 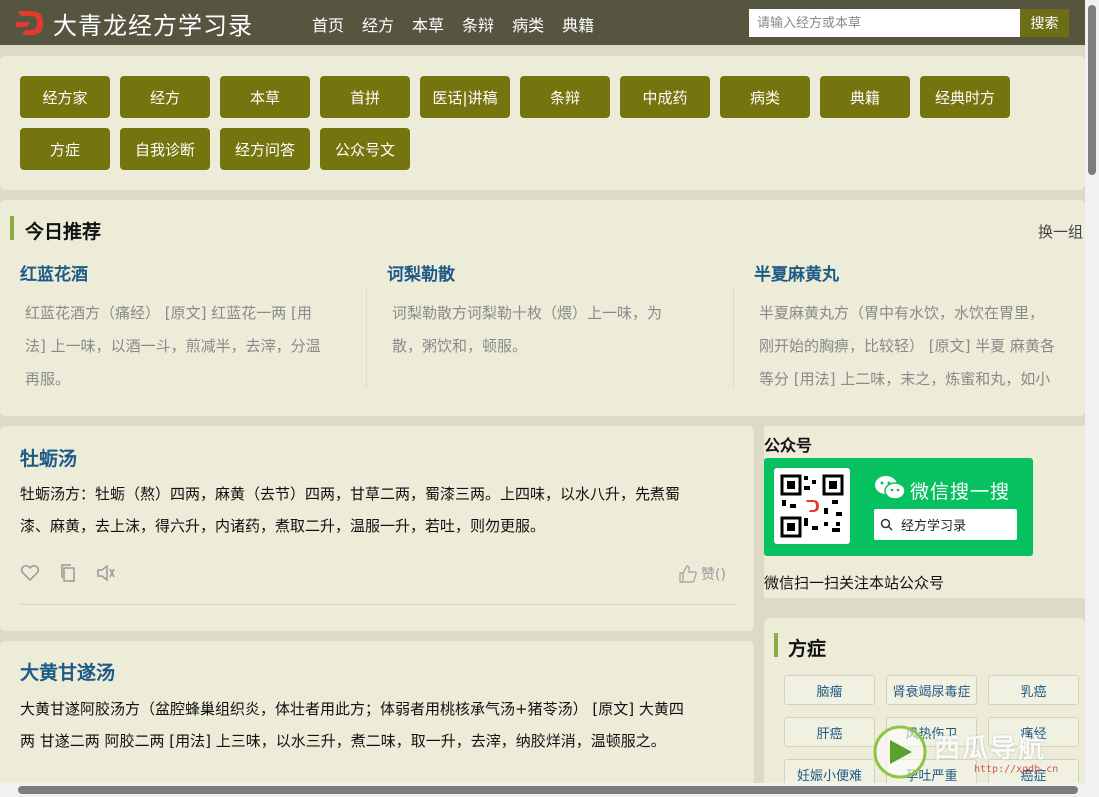 What do you see at coordinates (1092, 398) in the screenshot?
I see `vertical-scrollbar` at bounding box center [1092, 398].